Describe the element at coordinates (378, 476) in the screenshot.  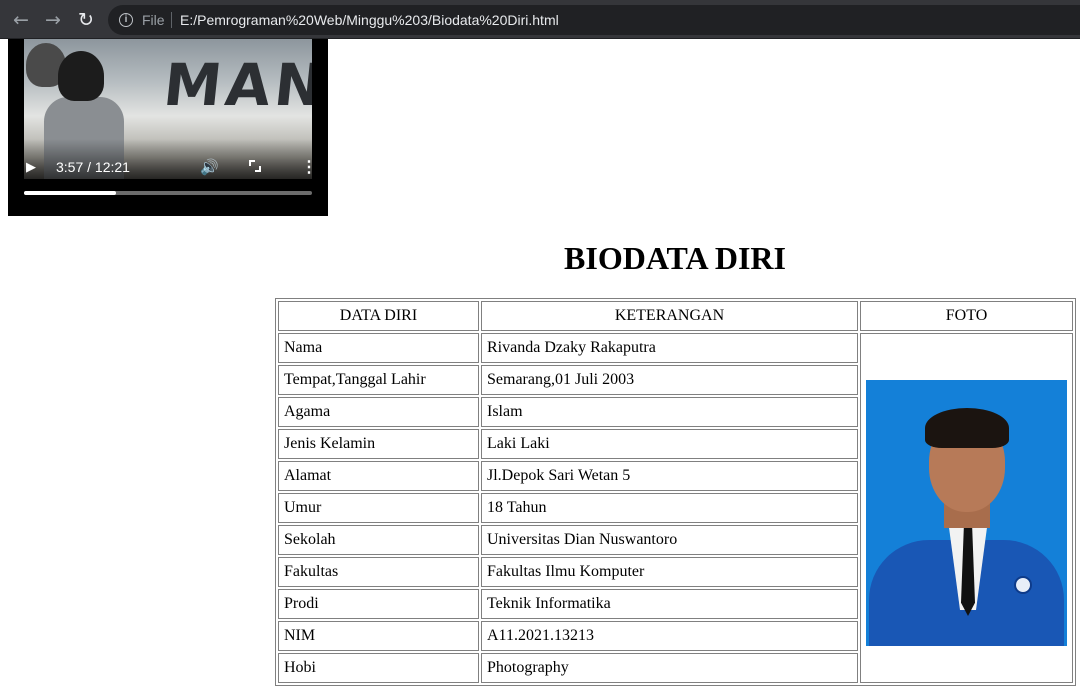
I see `row-label: Alamat` at that location.